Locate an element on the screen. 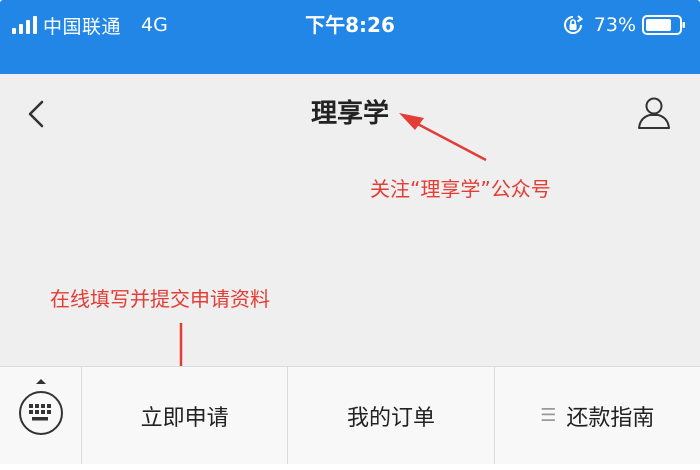  menu-my-orders-label: 我的订单 is located at coordinates (390, 418).